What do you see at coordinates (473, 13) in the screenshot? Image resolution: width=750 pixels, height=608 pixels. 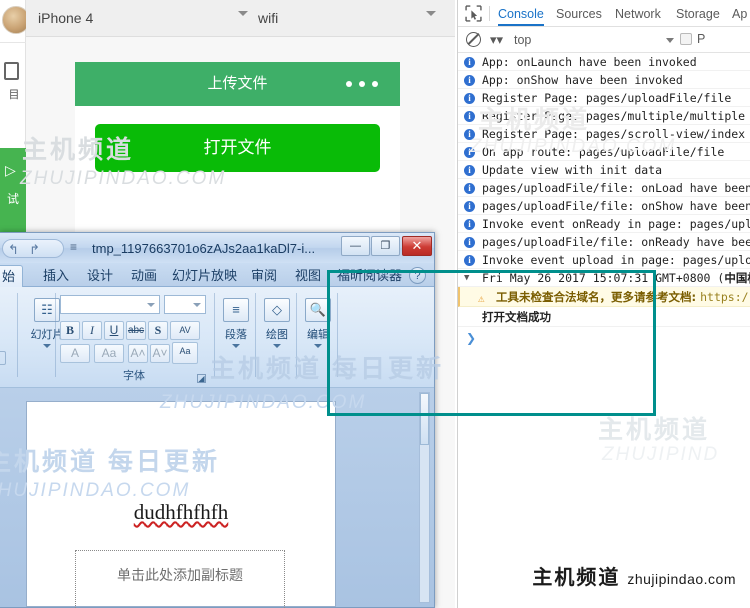 I see `inspect-element-icon` at bounding box center [473, 13].